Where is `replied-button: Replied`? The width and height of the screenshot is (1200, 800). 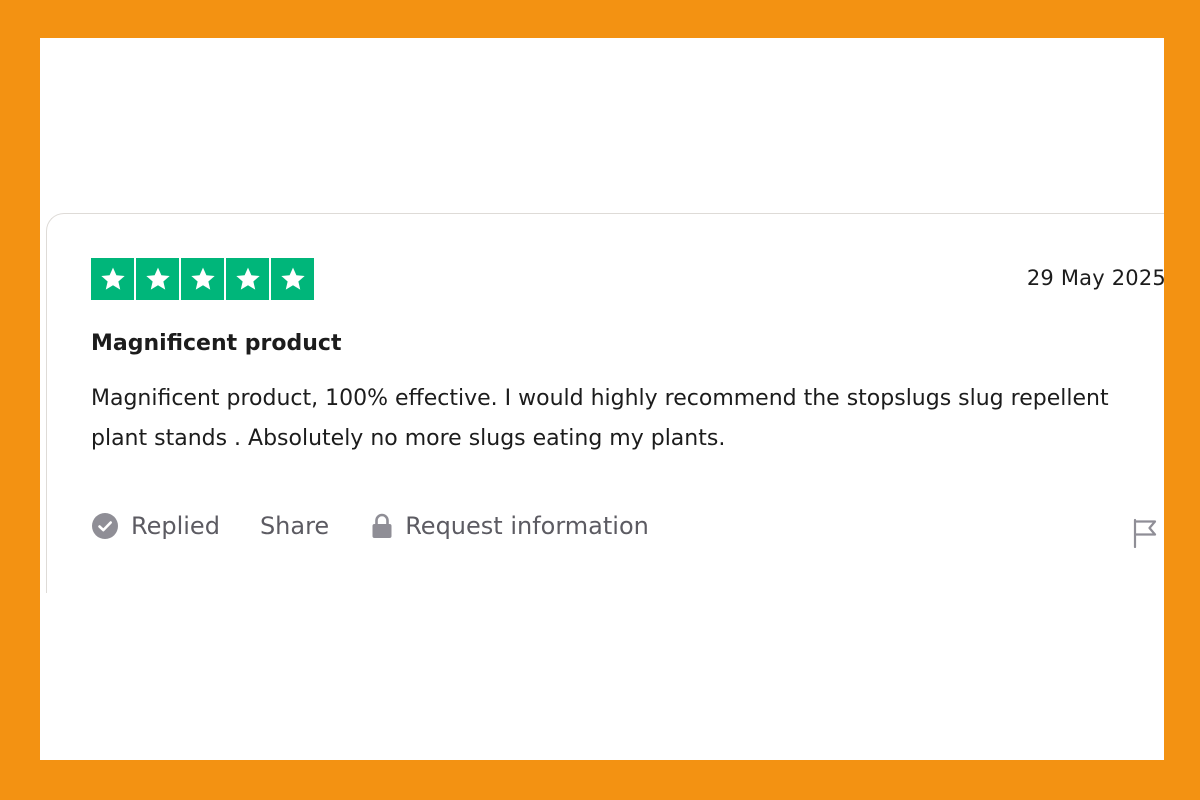 replied-button: Replied is located at coordinates (155, 526).